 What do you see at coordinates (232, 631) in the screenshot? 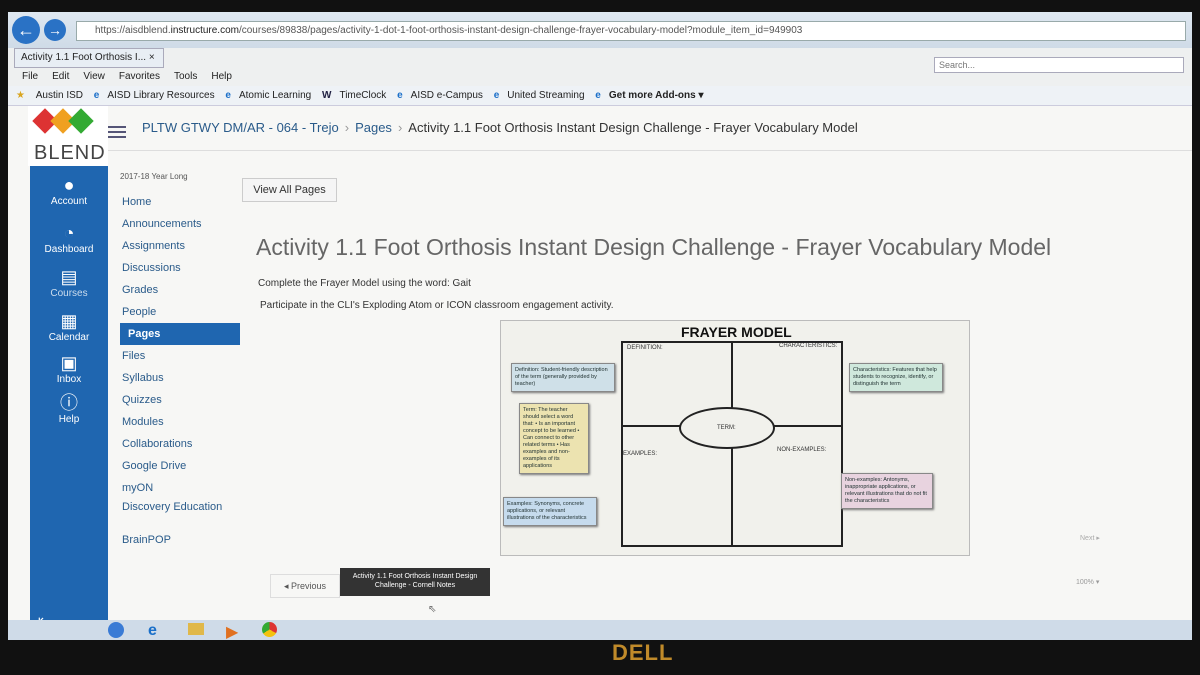
I see `media-player-icon: ▶` at bounding box center [232, 631].